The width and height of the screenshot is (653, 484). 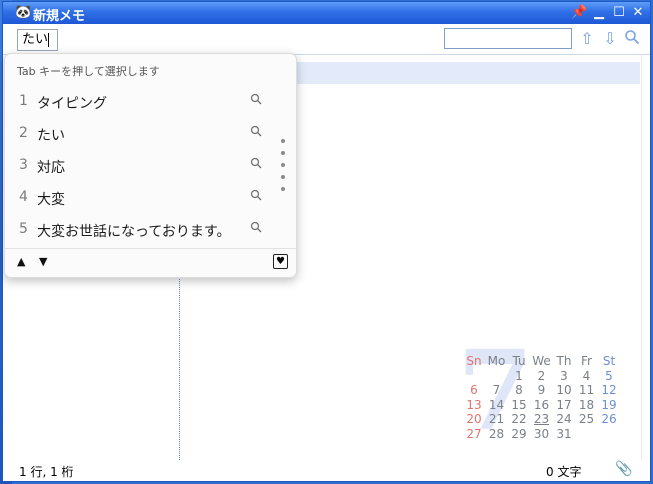 I want to click on ime-composition-box: たい, so click(x=37, y=40).